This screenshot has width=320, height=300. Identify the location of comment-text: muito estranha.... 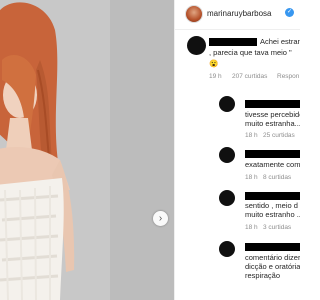
(272, 123).